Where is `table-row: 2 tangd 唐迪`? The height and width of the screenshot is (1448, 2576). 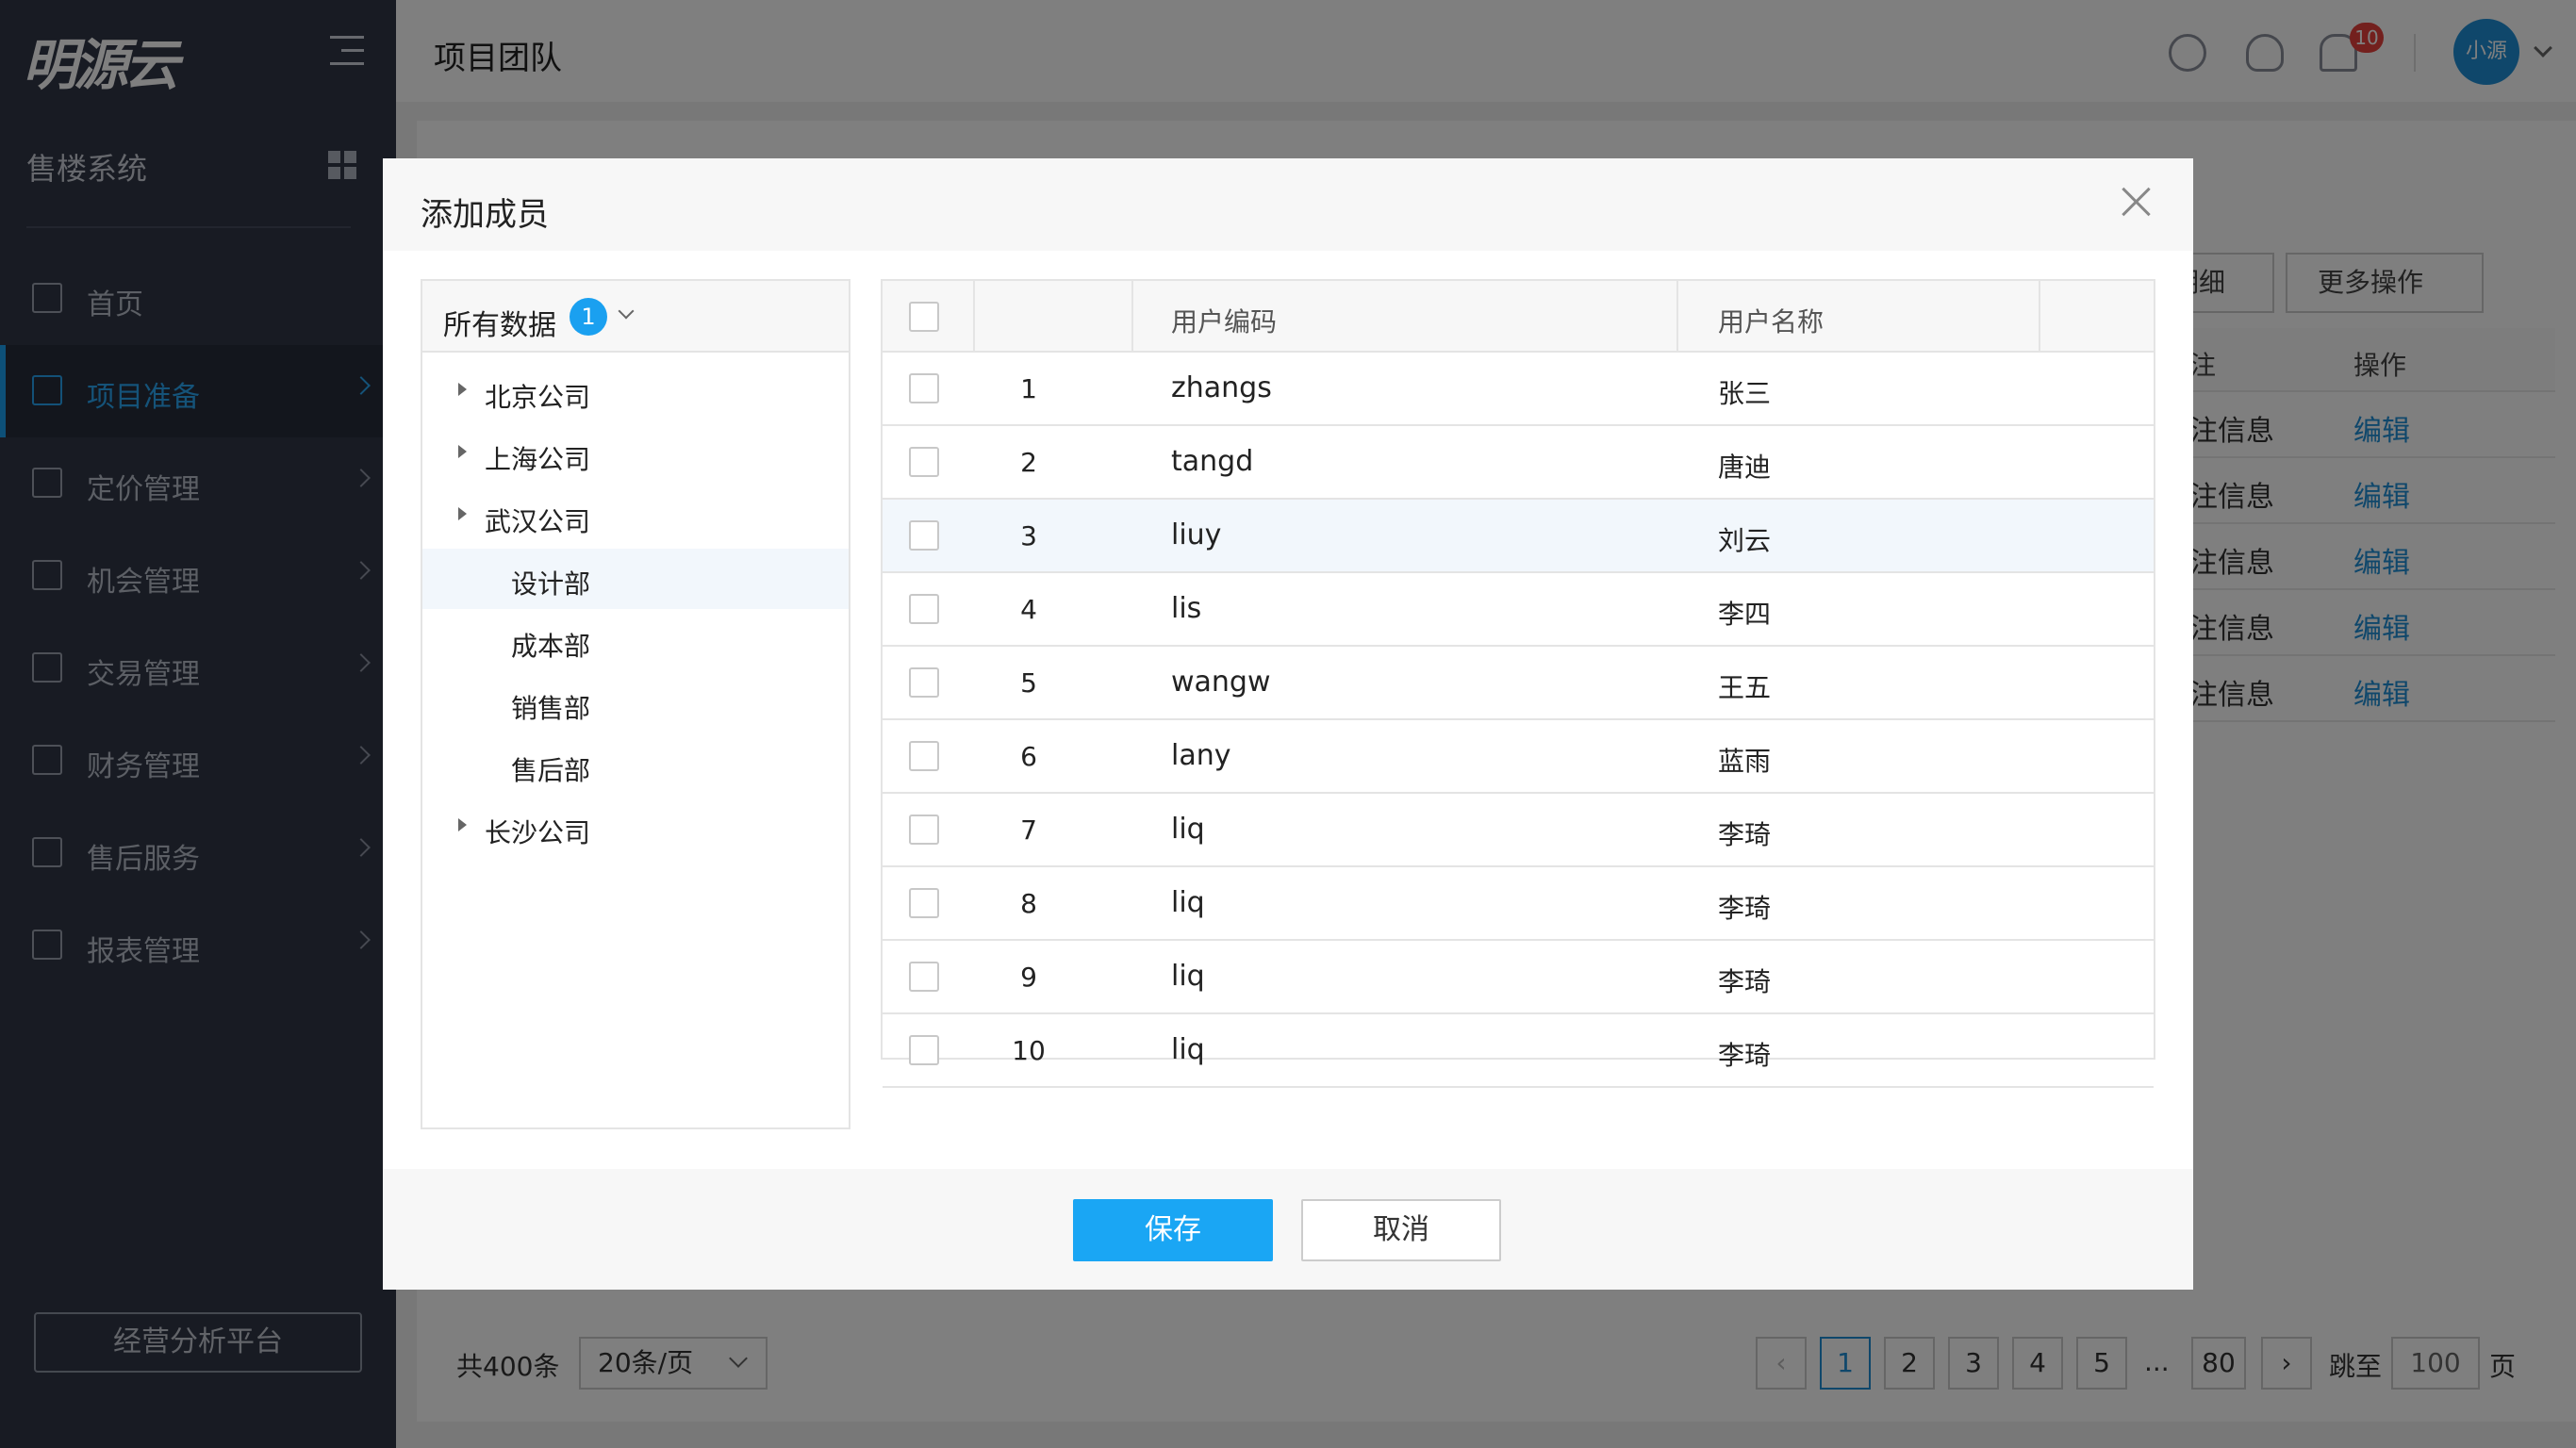
table-row: 2 tangd 唐迪 is located at coordinates (1518, 463).